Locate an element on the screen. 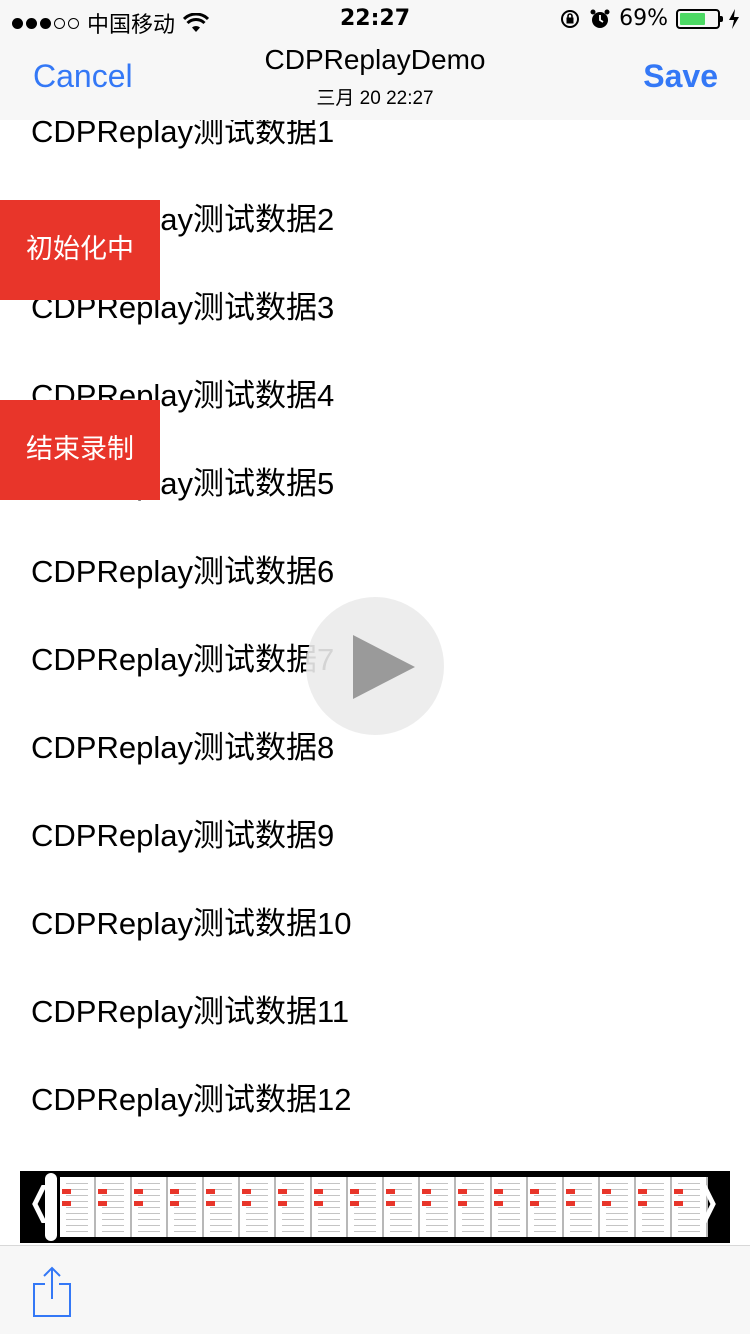 This screenshot has height=1334, width=750. list-item: CDPReplay测试数据7 is located at coordinates (182, 688).